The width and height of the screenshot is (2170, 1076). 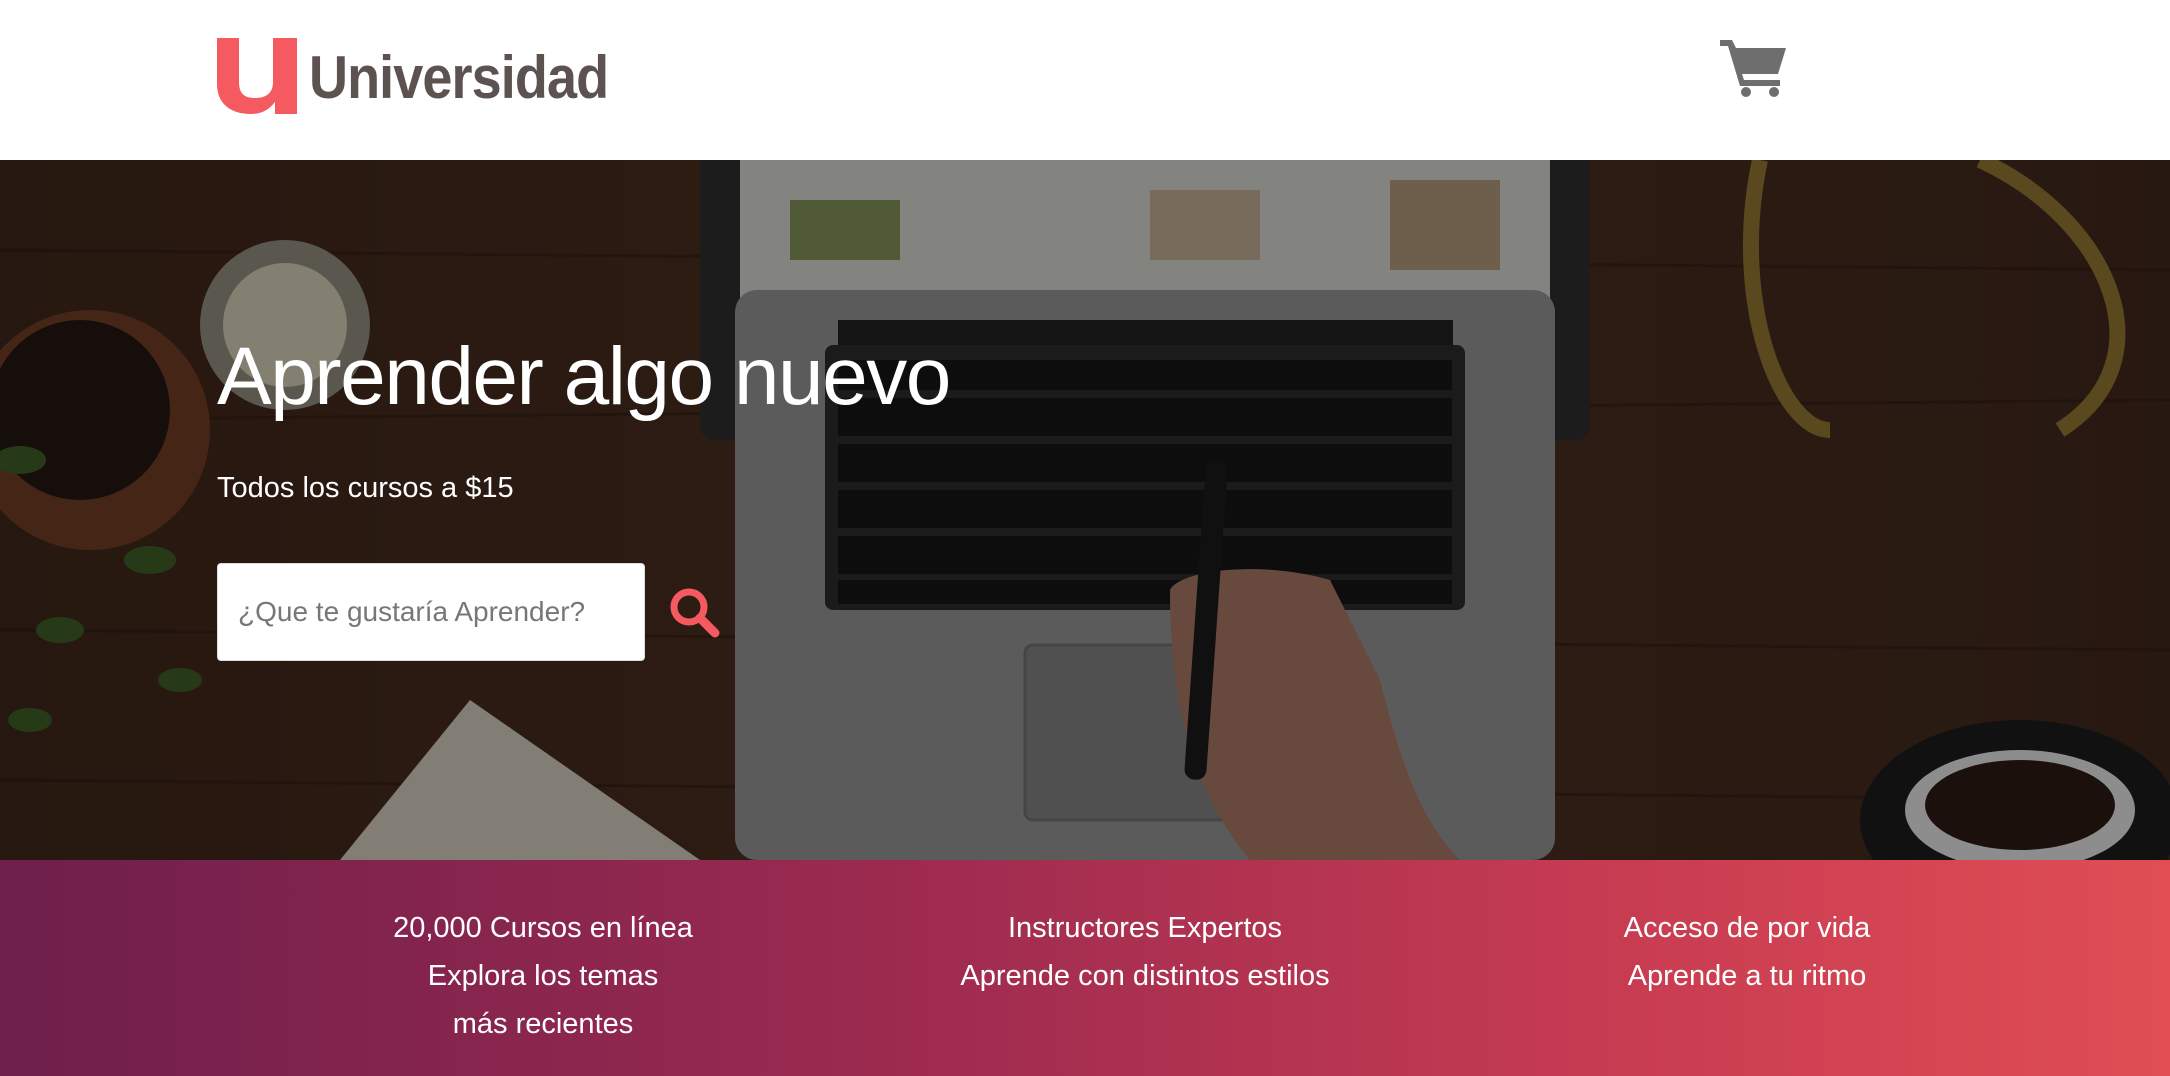 What do you see at coordinates (1747, 976) in the screenshot?
I see `feature-subtitle: Aprende a tu ritmo` at bounding box center [1747, 976].